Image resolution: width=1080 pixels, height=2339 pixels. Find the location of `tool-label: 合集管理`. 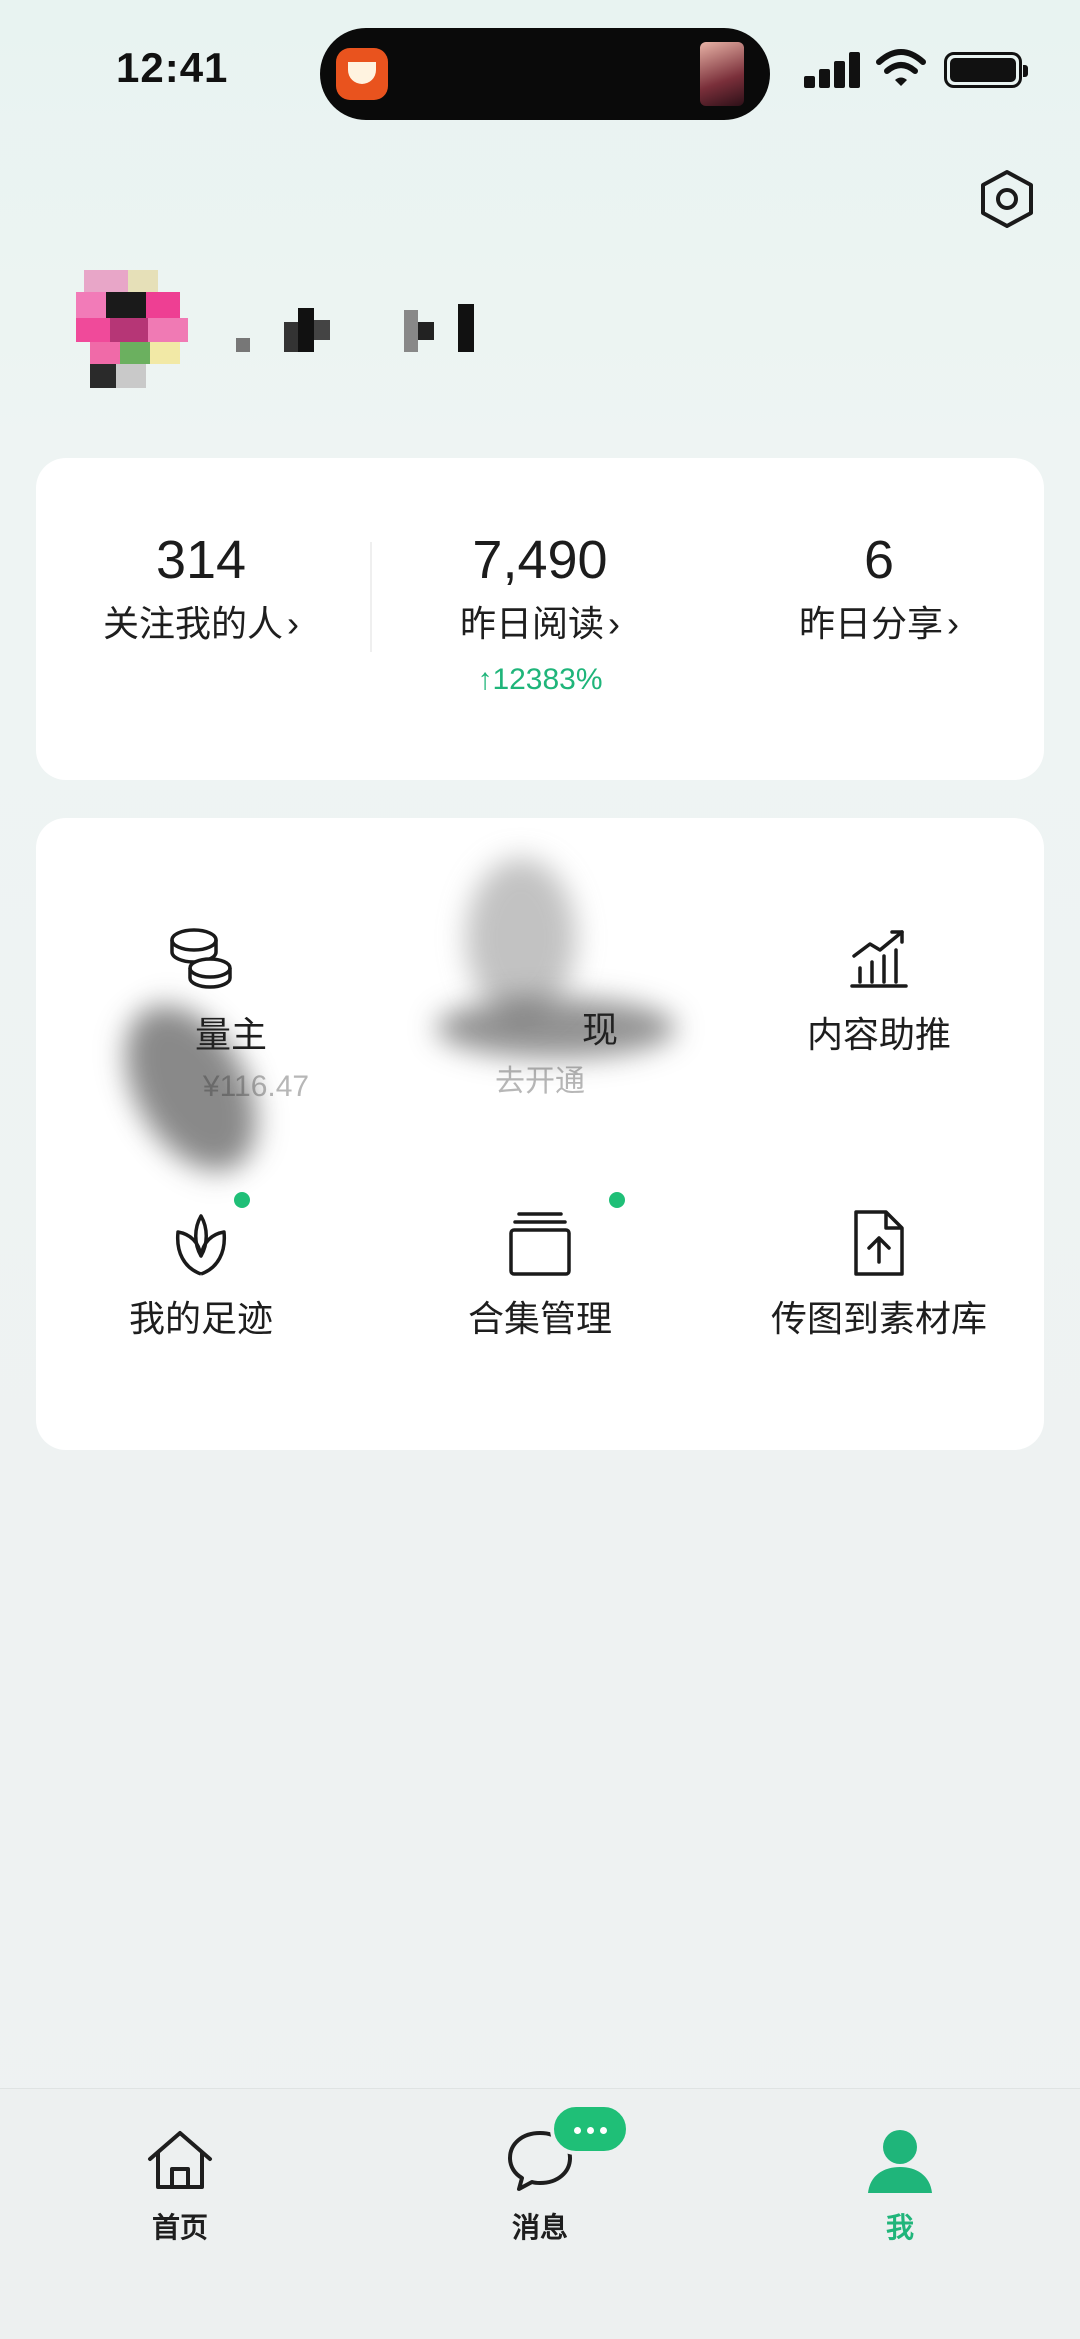

tool-label: 合集管理 is located at coordinates (539, 1318).